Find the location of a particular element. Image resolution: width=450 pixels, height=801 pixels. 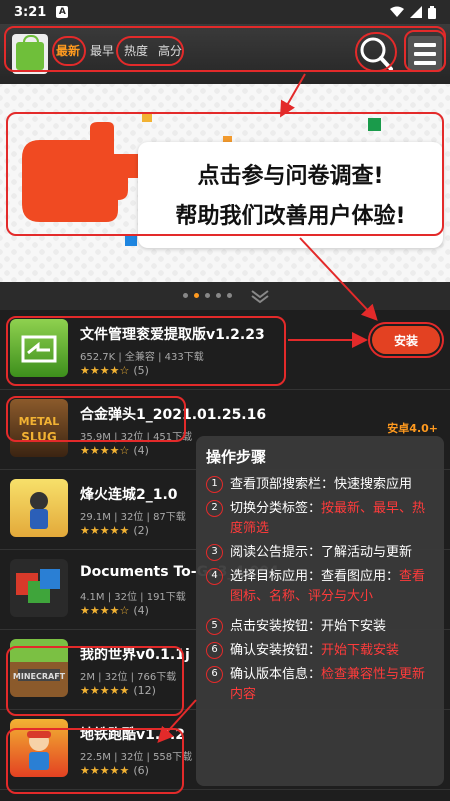

tab-popular: 热度 is located at coordinates (136, 50).